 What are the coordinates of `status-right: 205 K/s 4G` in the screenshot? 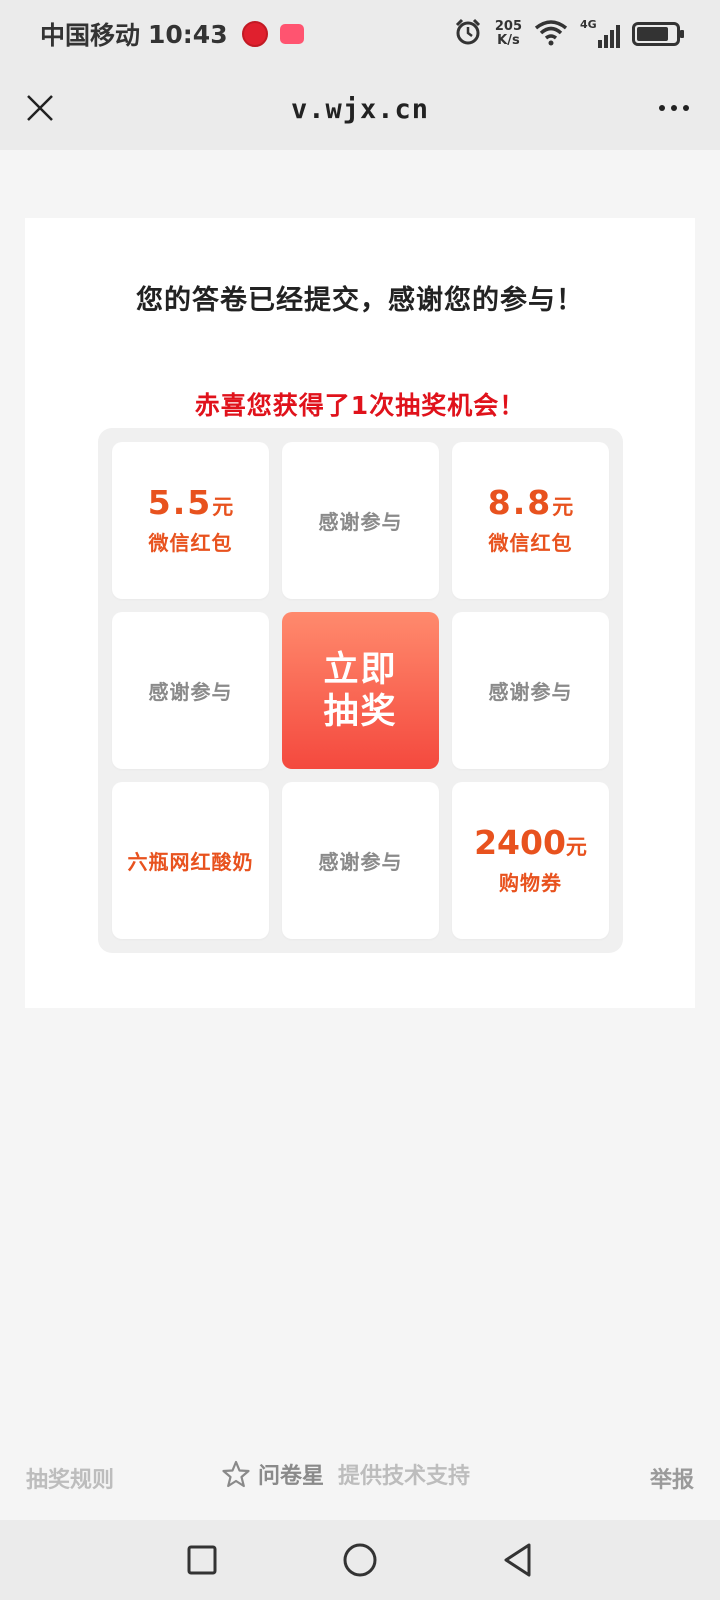 It's located at (568, 34).